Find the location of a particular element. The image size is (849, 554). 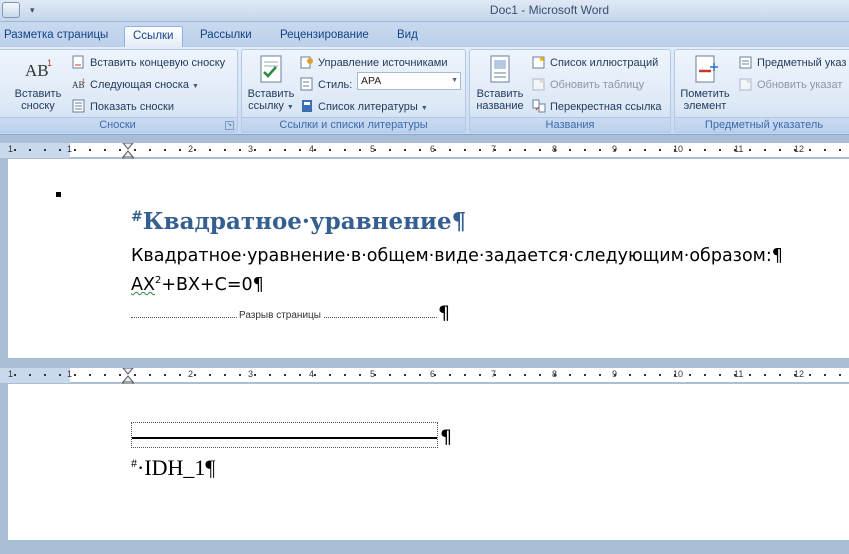

insert-caption-button: Вставить название is located at coordinates (500, 85).